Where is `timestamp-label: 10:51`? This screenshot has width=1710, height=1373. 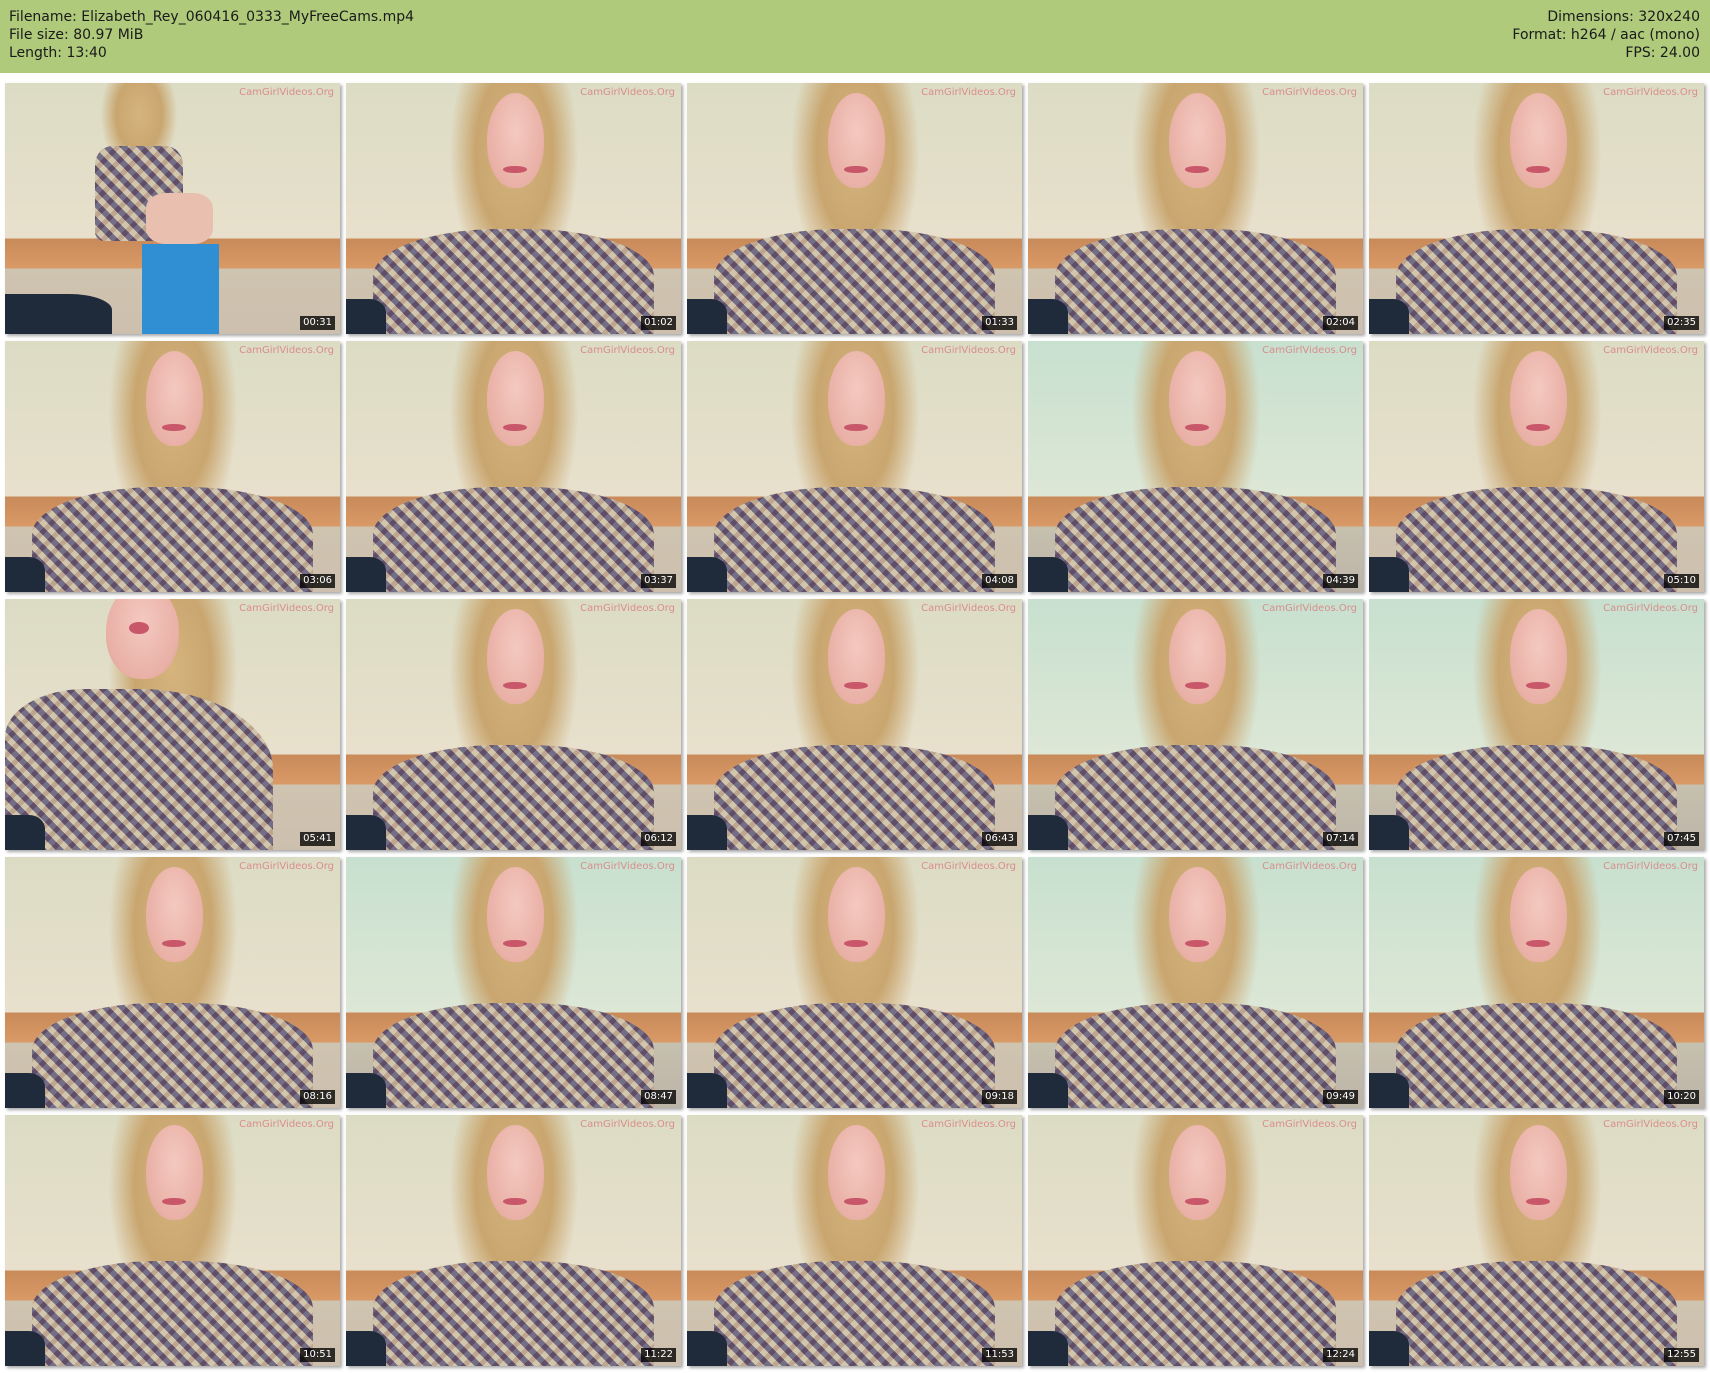
timestamp-label: 10:51 is located at coordinates (317, 1355).